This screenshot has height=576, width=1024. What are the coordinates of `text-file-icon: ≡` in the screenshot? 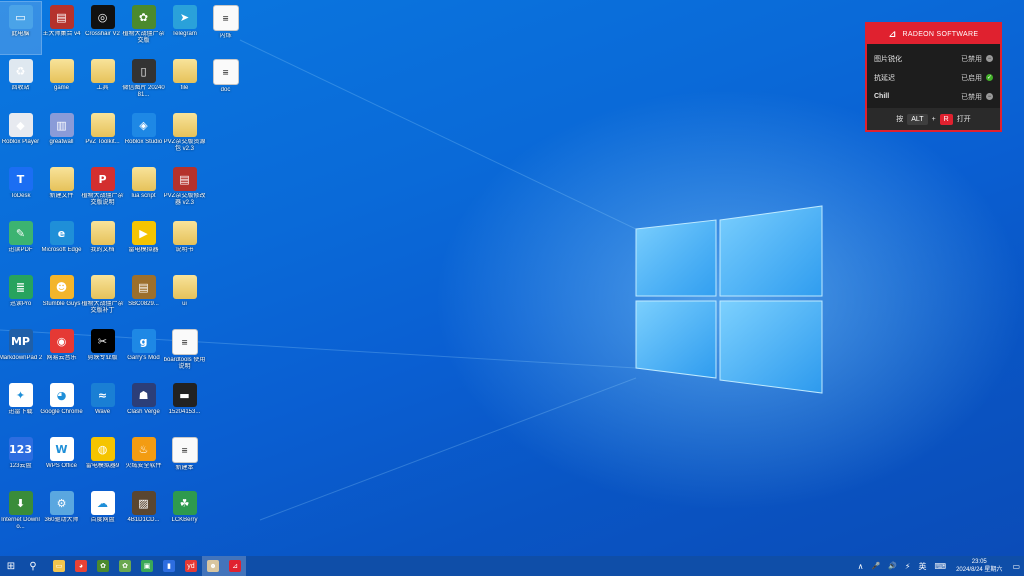 It's located at (184, 450).